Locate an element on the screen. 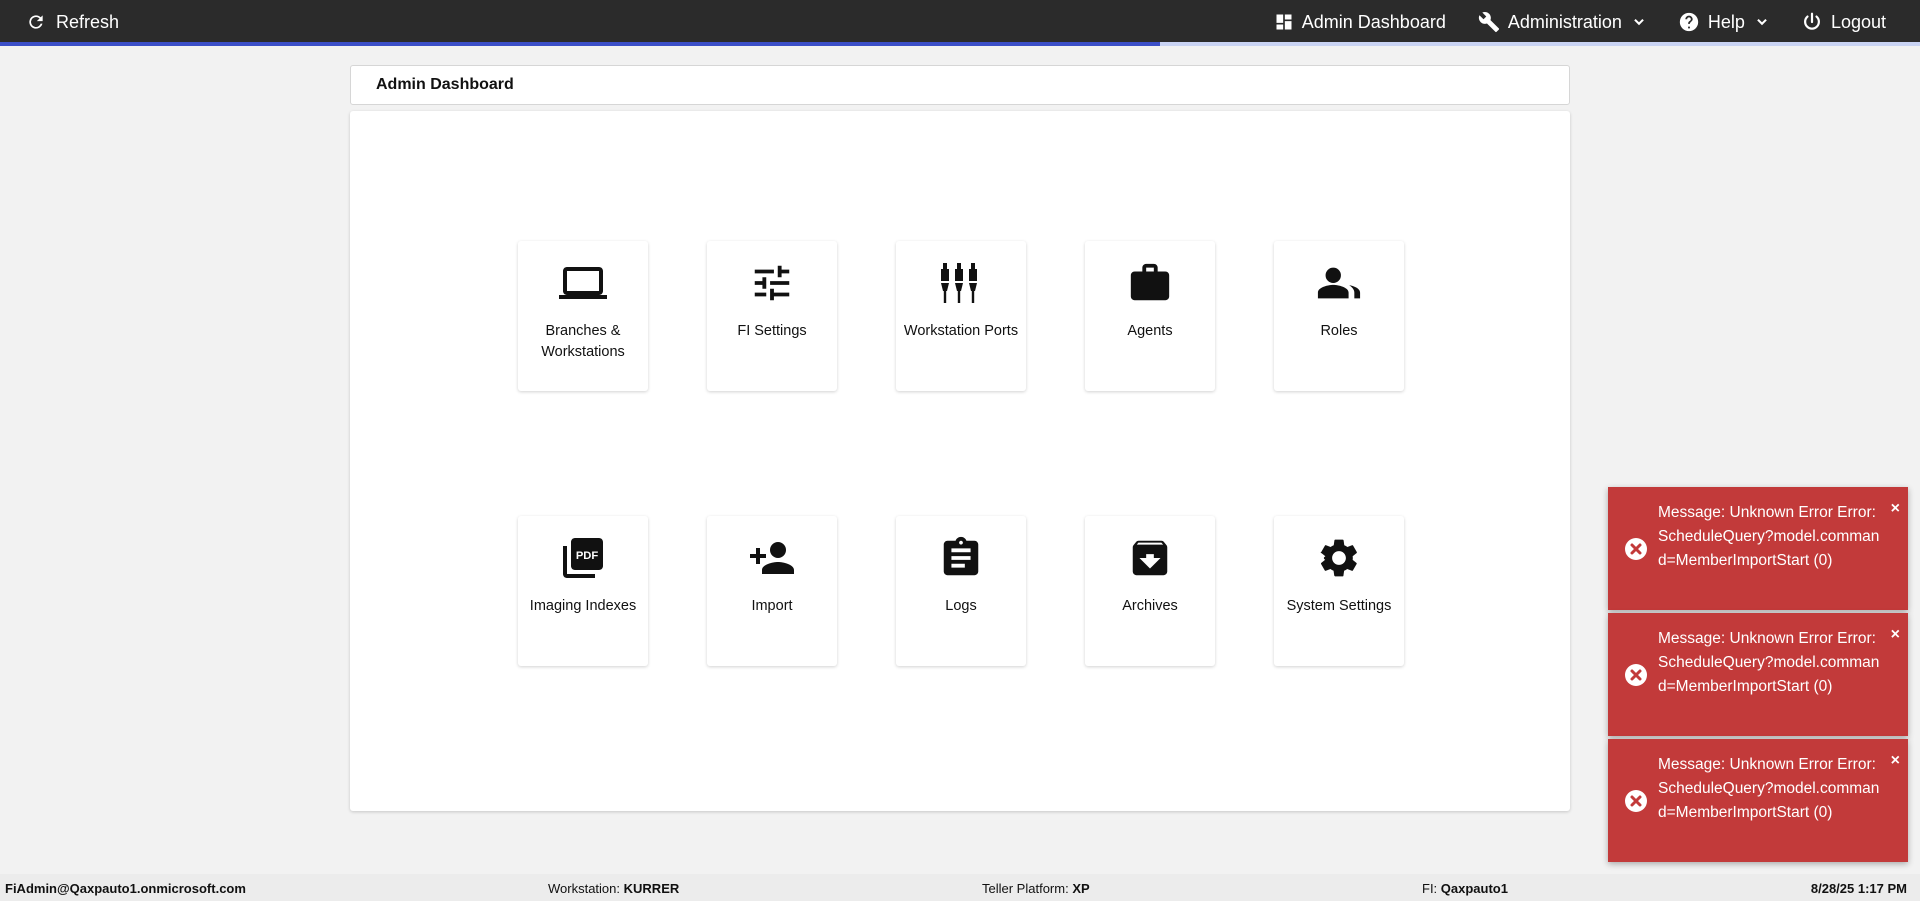 This screenshot has height=901, width=1920. nav-logout-label: Logout is located at coordinates (1858, 21).